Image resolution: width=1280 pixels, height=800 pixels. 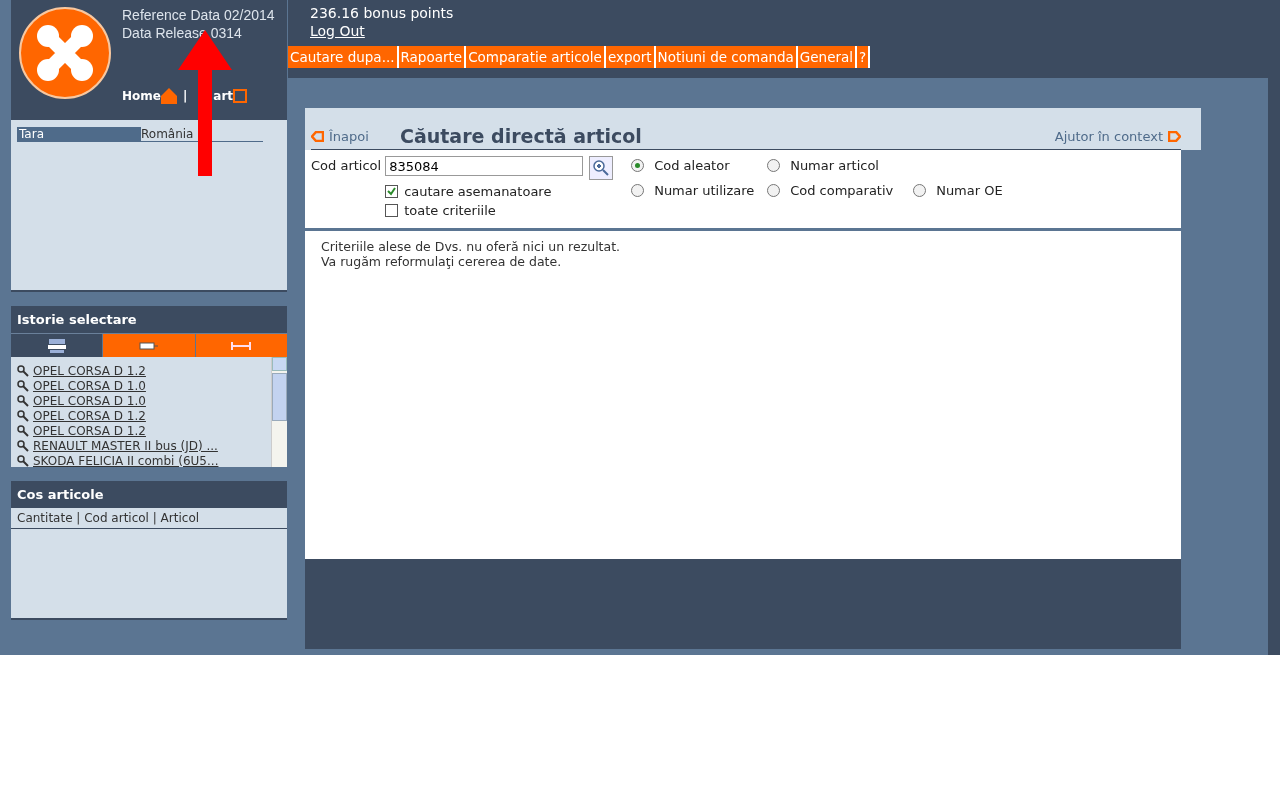 What do you see at coordinates (842, 190) in the screenshot?
I see `radio-label: Cod comparativ` at bounding box center [842, 190].